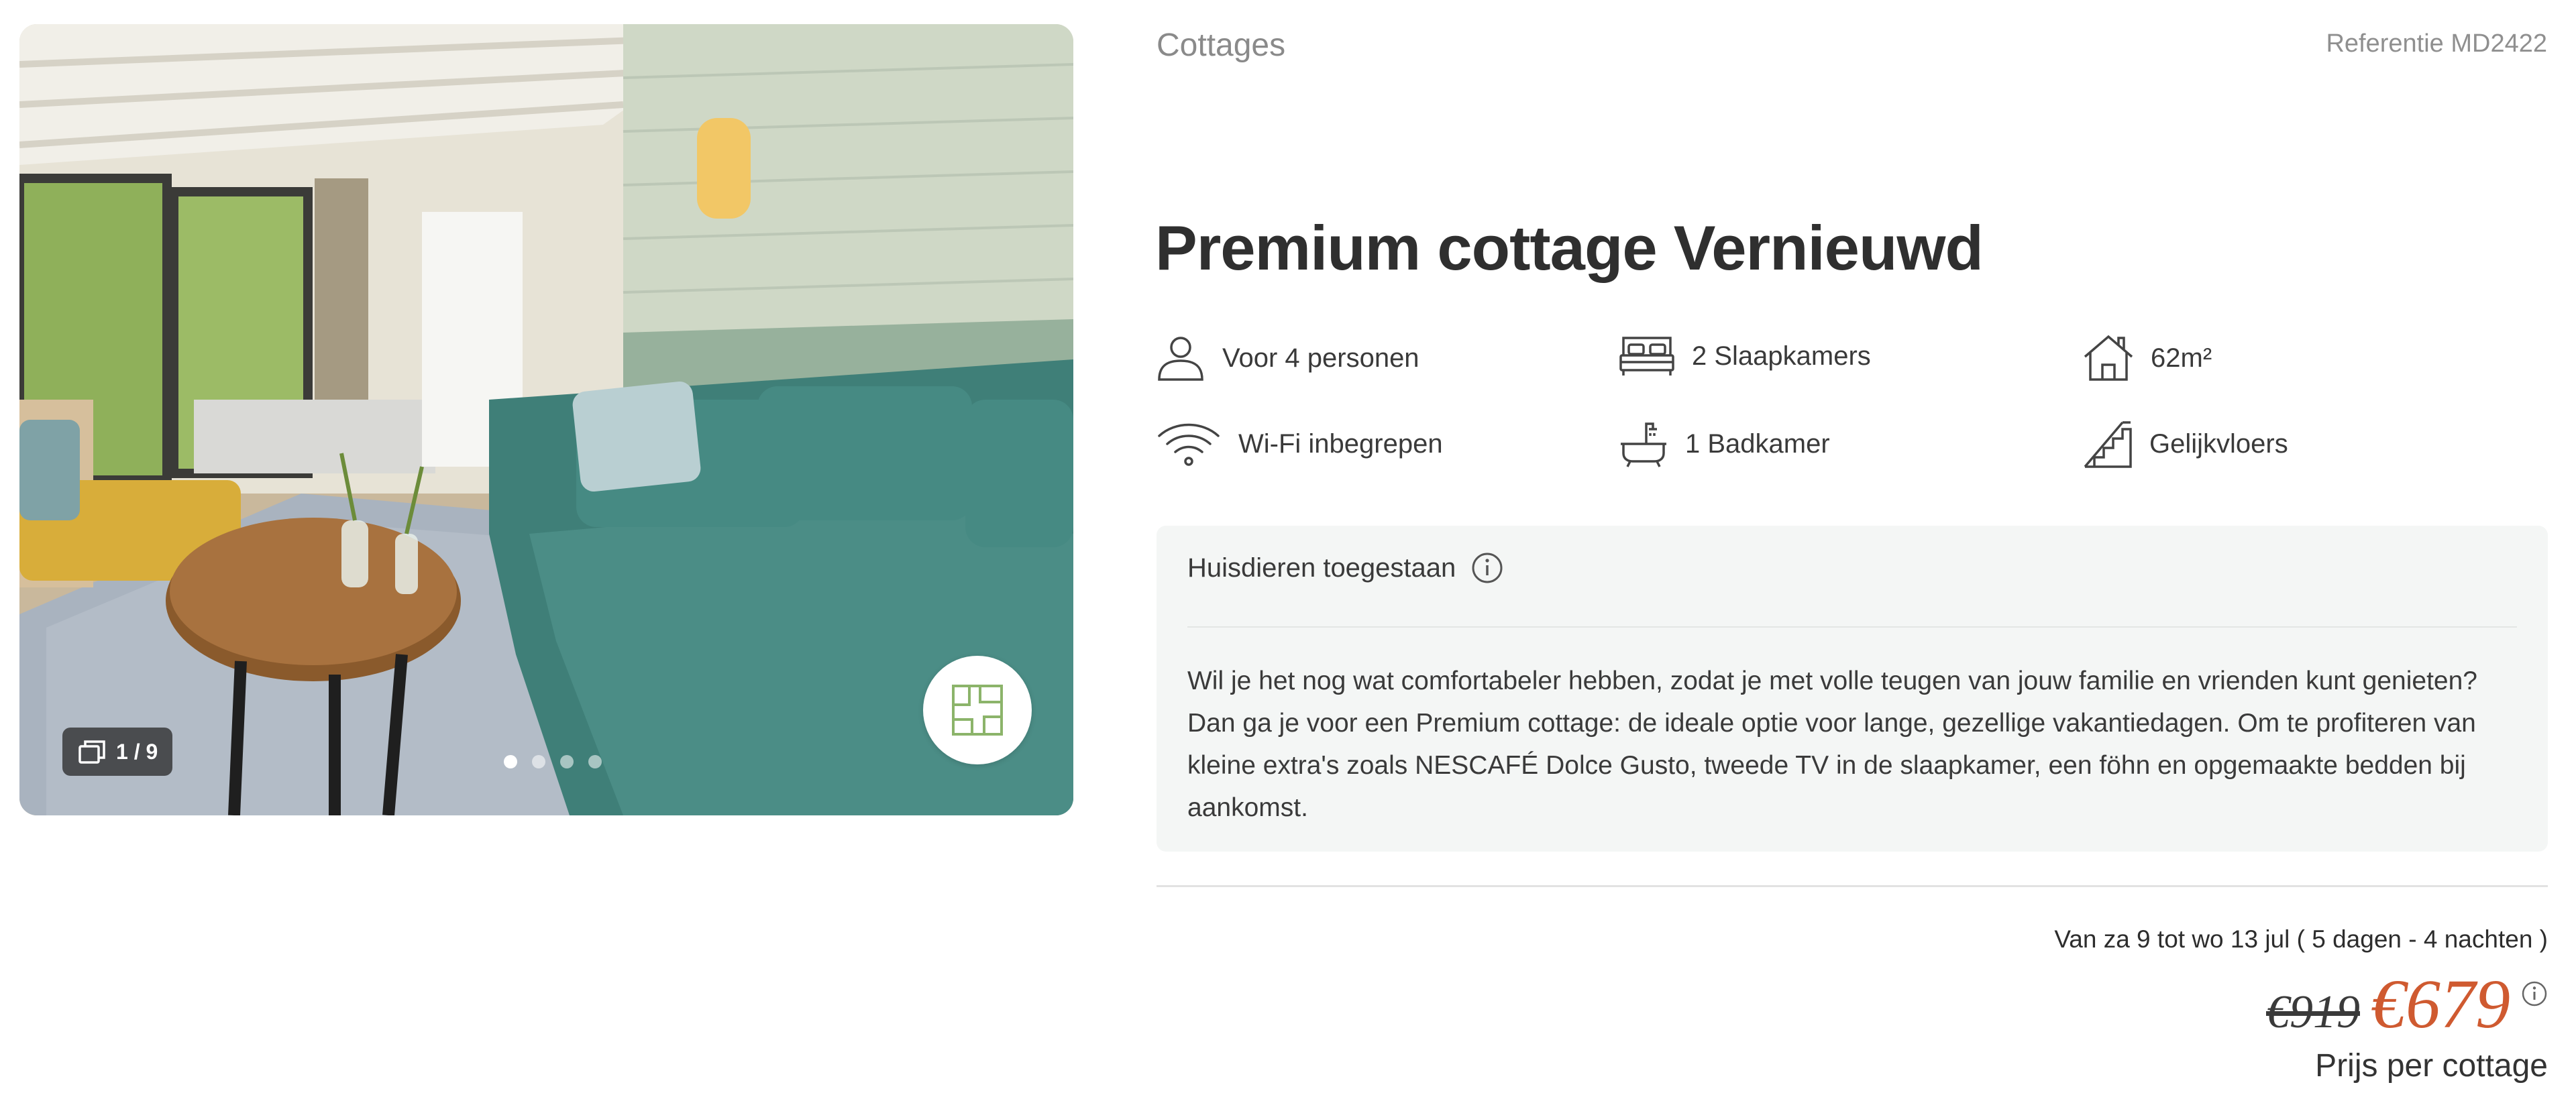 Image resolution: width=2576 pixels, height=1095 pixels. I want to click on category-label: Cottages, so click(1221, 45).